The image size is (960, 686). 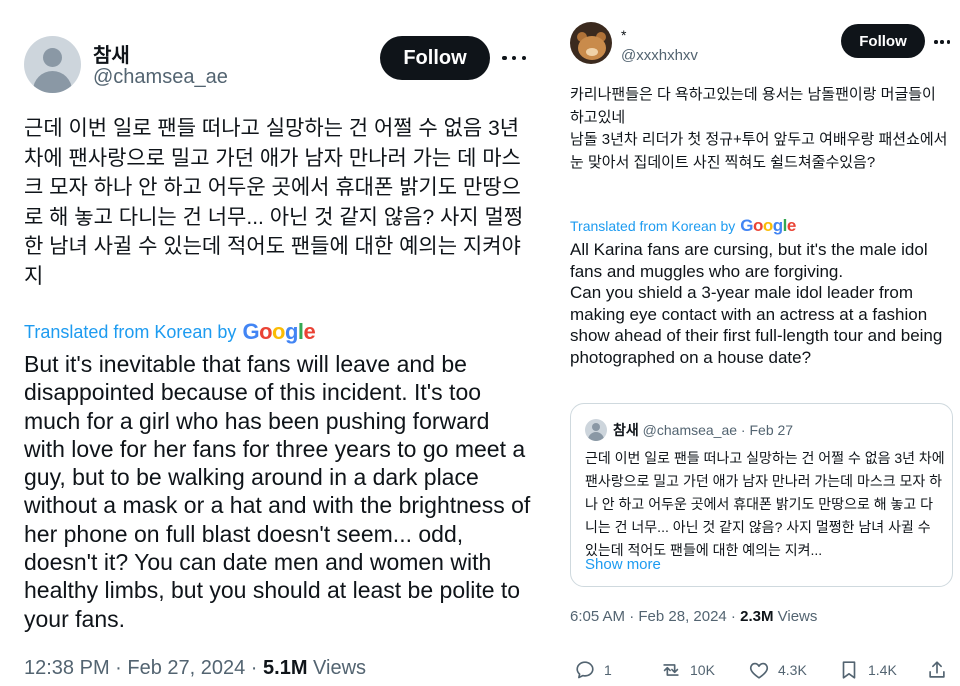 I want to click on author-name: 참새, so click(x=111, y=53).